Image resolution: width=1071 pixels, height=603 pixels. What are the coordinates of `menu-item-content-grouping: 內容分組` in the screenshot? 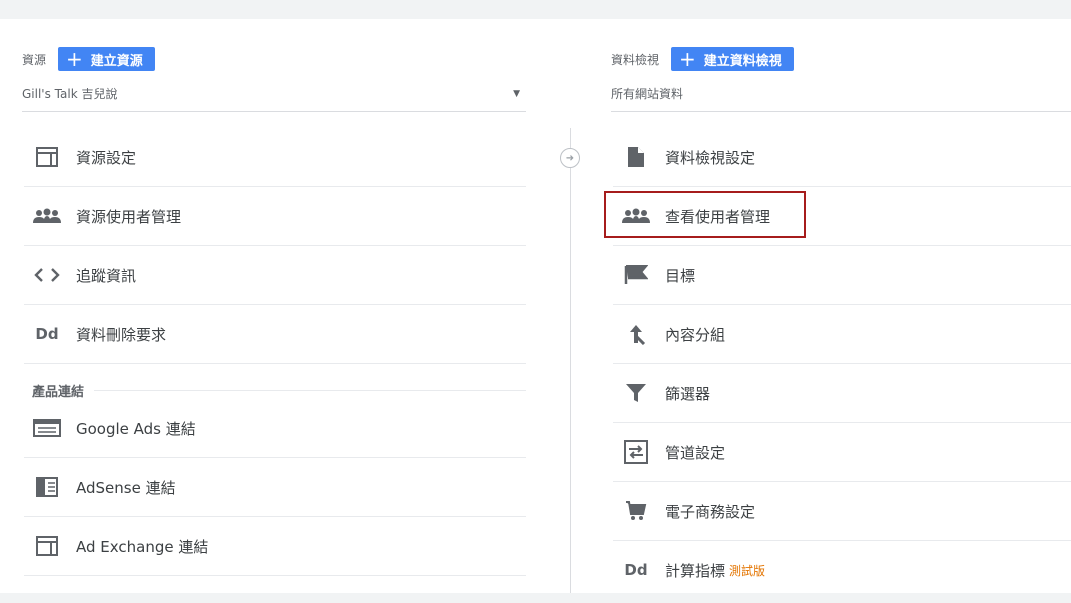 It's located at (842, 334).